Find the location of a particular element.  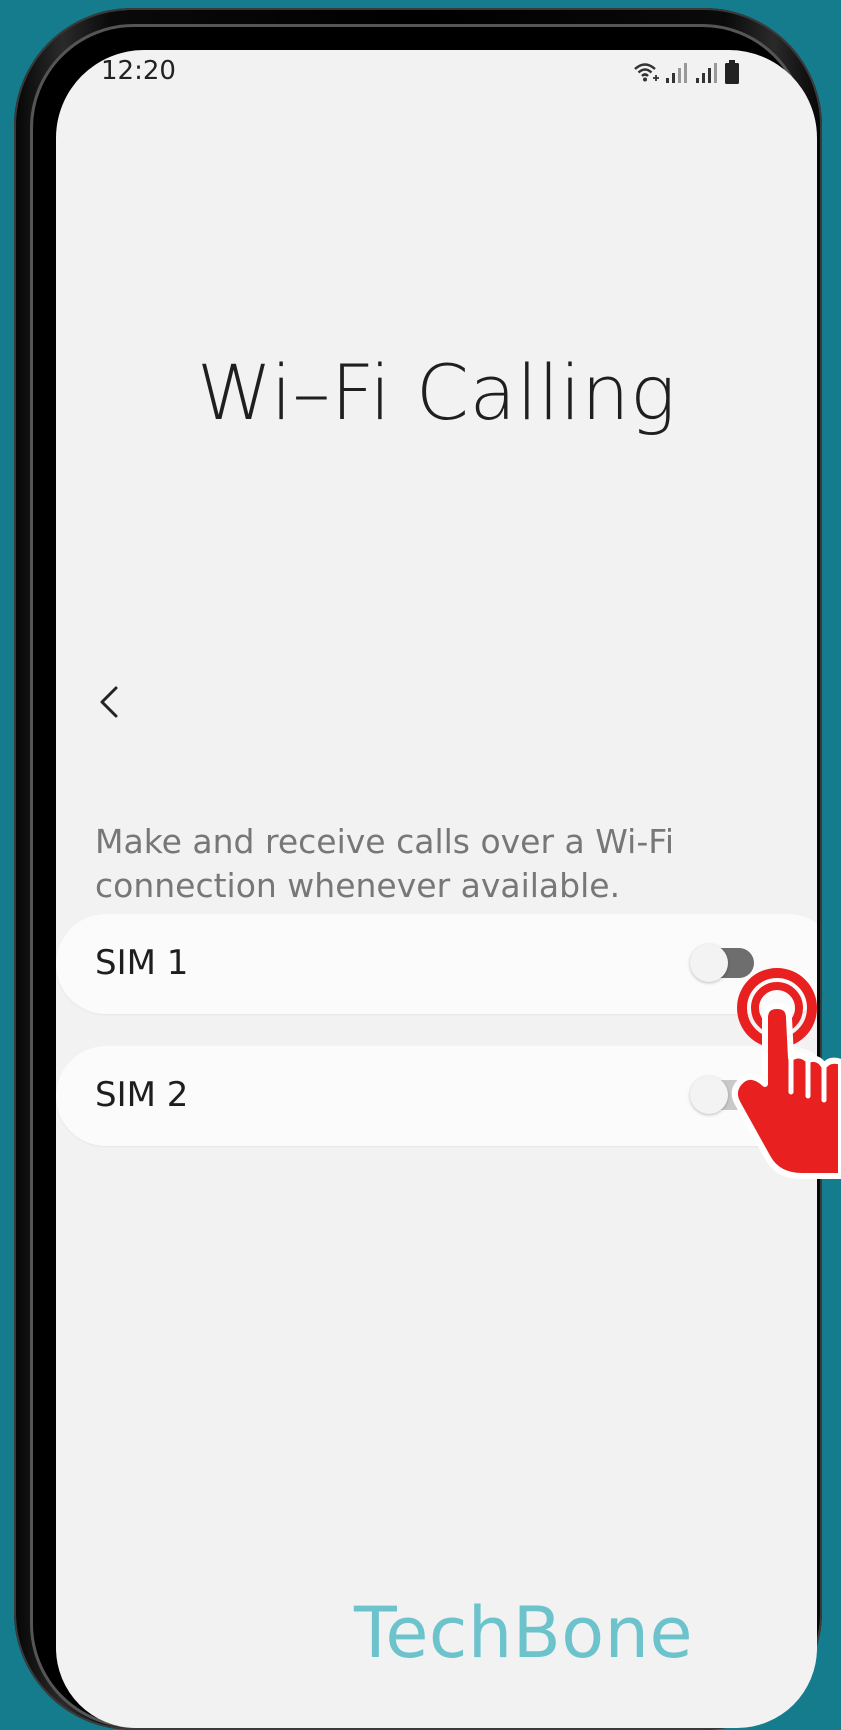

signal-sim1-icon is located at coordinates (676, 73).